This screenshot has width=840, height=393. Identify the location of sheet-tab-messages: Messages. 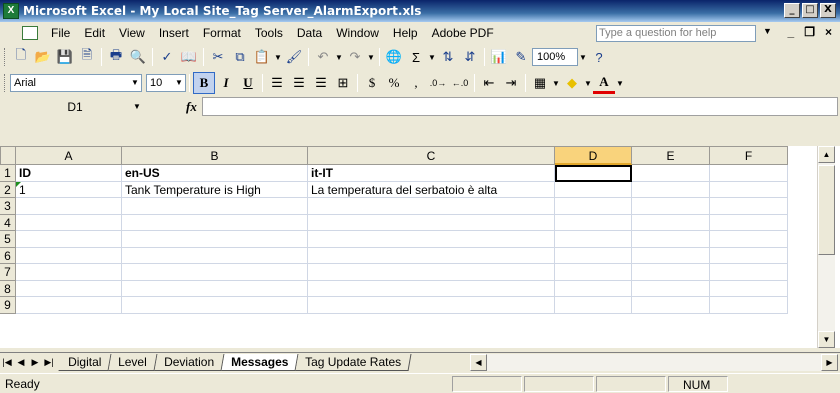
(260, 362).